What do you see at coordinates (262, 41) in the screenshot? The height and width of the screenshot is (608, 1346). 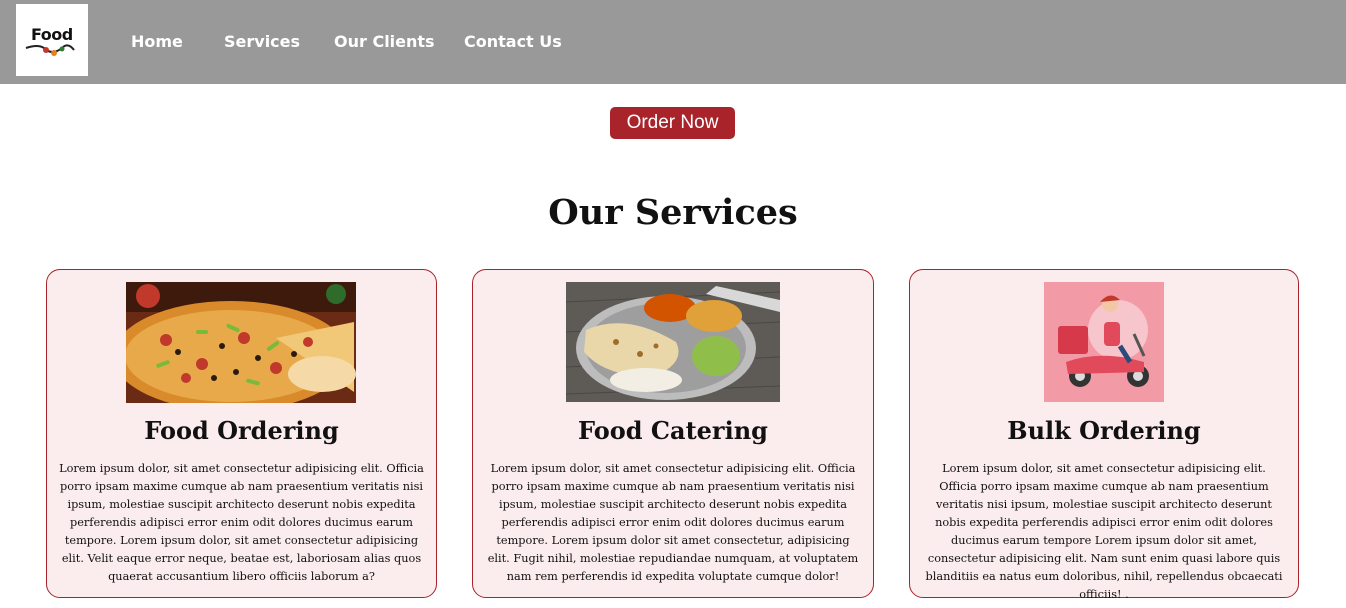 I see `nav-services: Services` at bounding box center [262, 41].